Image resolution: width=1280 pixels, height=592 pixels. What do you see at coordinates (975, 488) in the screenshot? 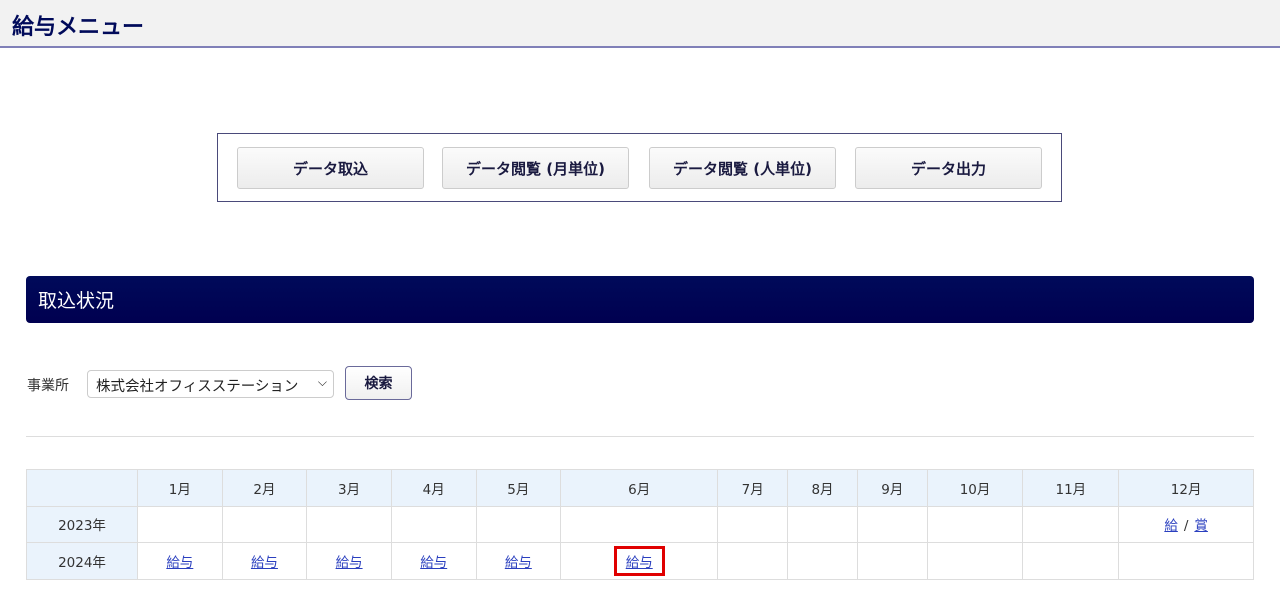
I see `month-header: 10月` at bounding box center [975, 488].